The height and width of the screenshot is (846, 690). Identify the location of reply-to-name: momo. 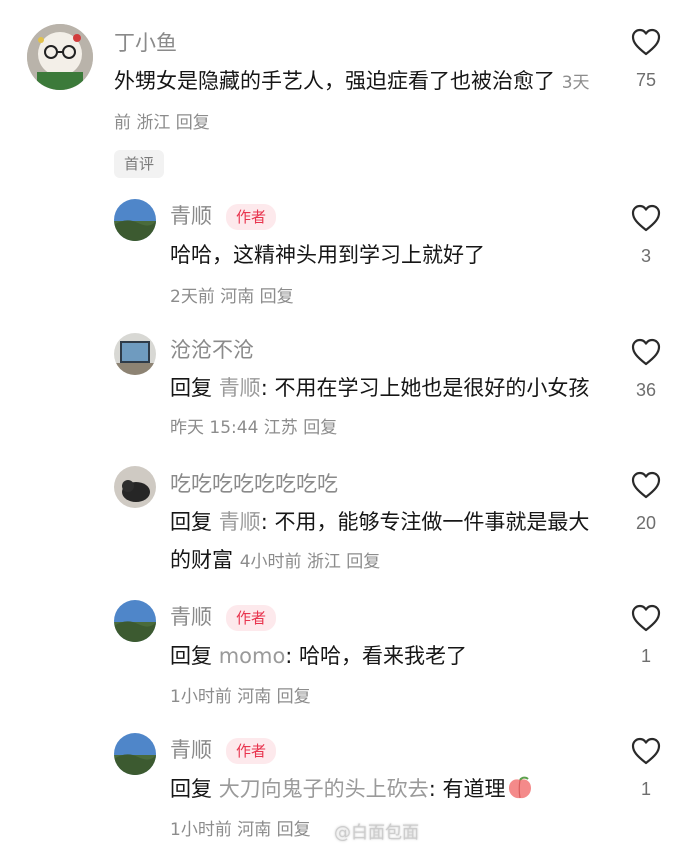
(252, 656).